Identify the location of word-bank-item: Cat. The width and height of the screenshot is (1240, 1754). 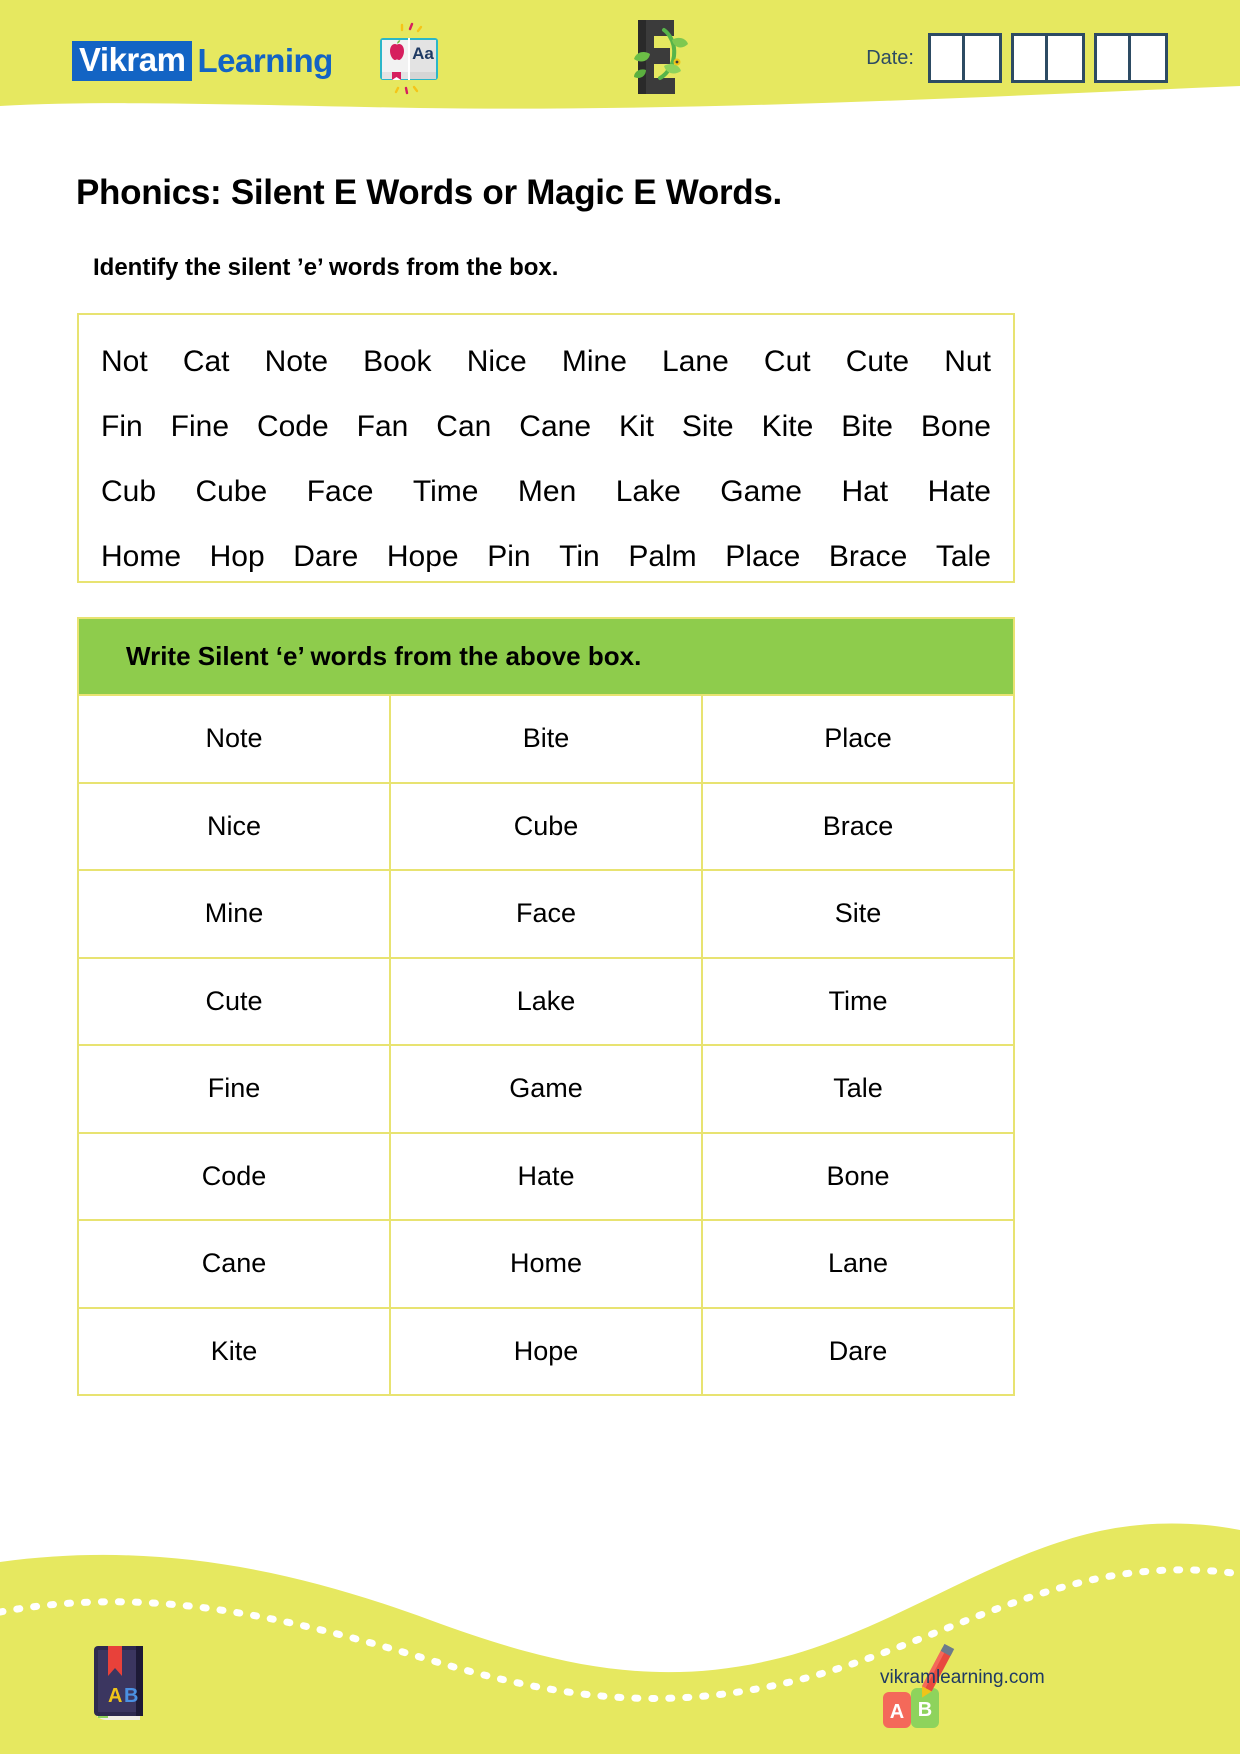
(206, 361).